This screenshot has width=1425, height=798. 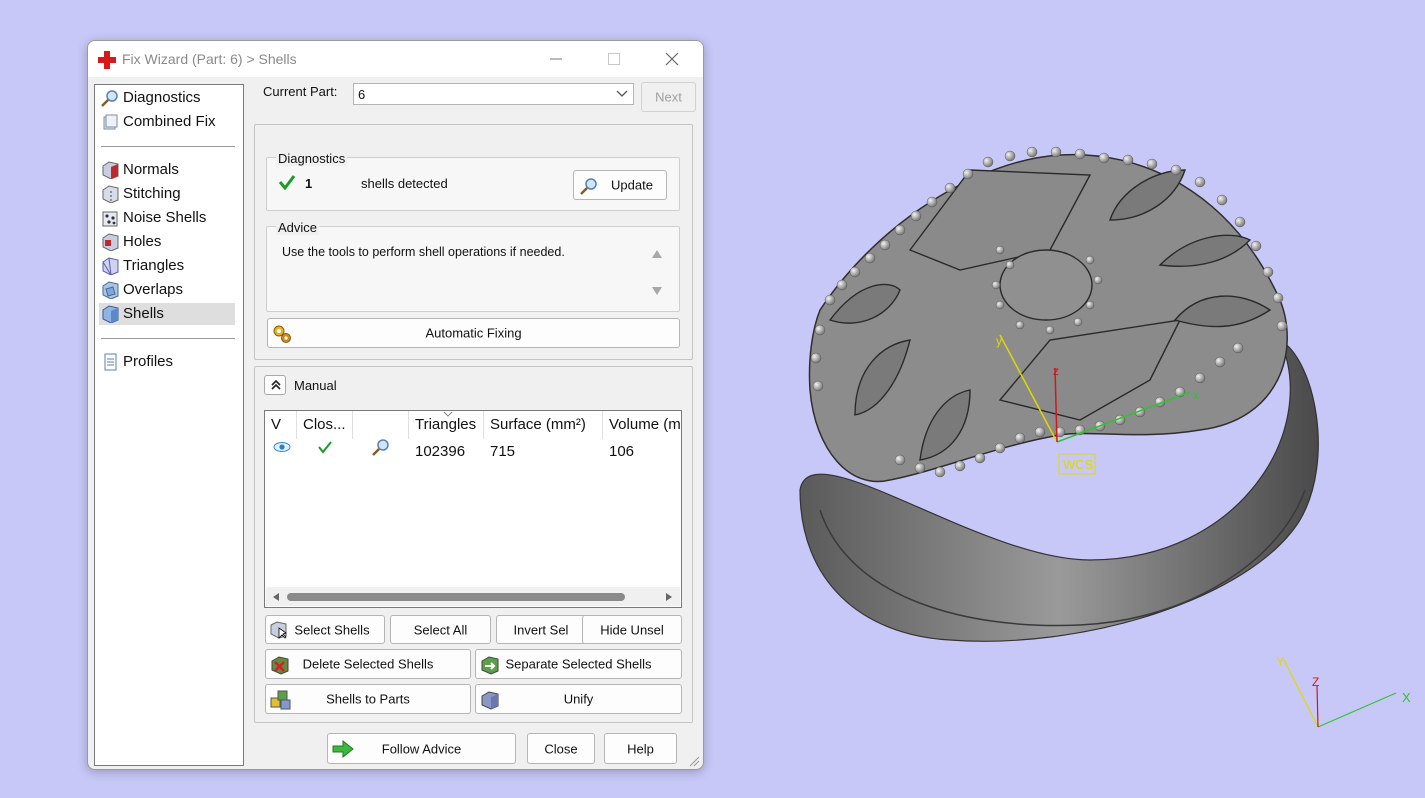 I want to click on wcs-label: WCS, so click(x=1078, y=464).